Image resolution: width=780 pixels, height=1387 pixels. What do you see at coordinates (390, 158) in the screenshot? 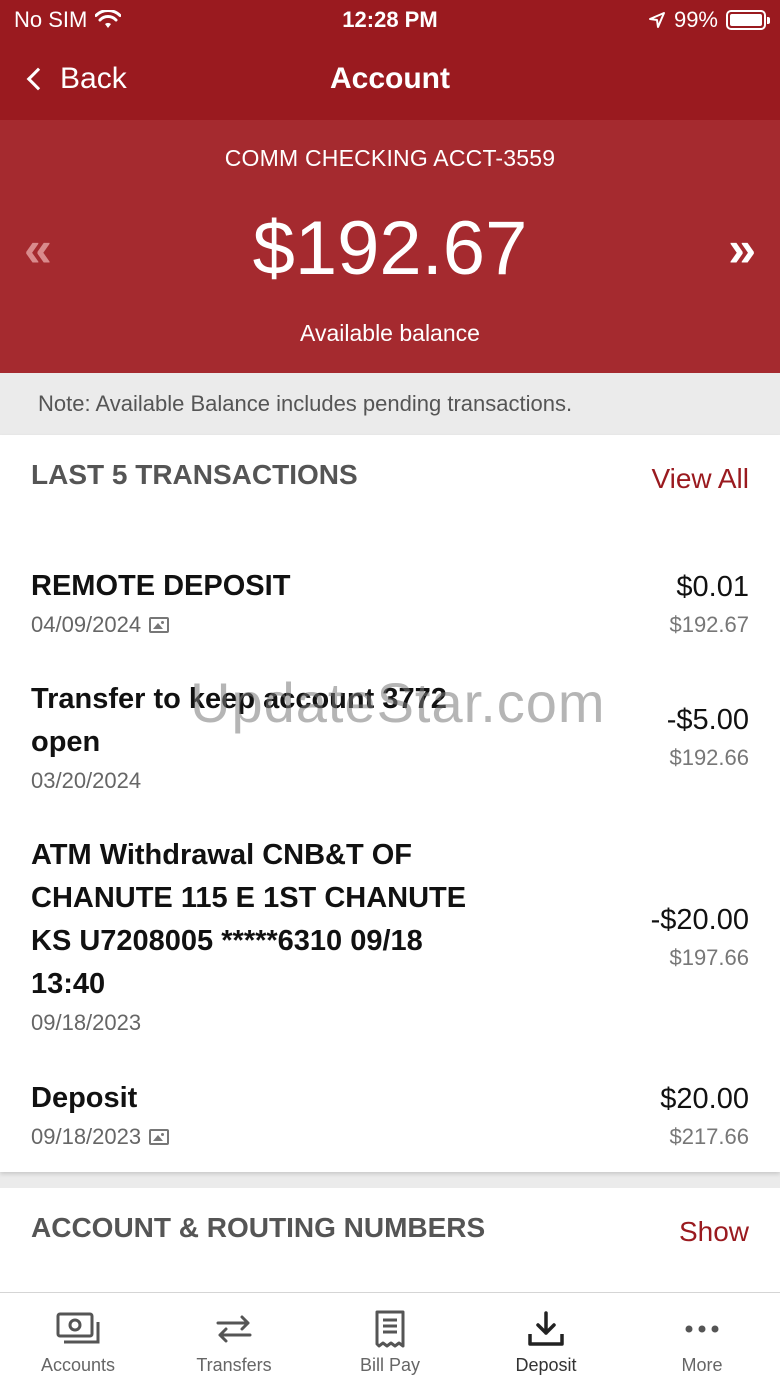
I see `account-name: COMM CHECKING ACCT-3559` at bounding box center [390, 158].